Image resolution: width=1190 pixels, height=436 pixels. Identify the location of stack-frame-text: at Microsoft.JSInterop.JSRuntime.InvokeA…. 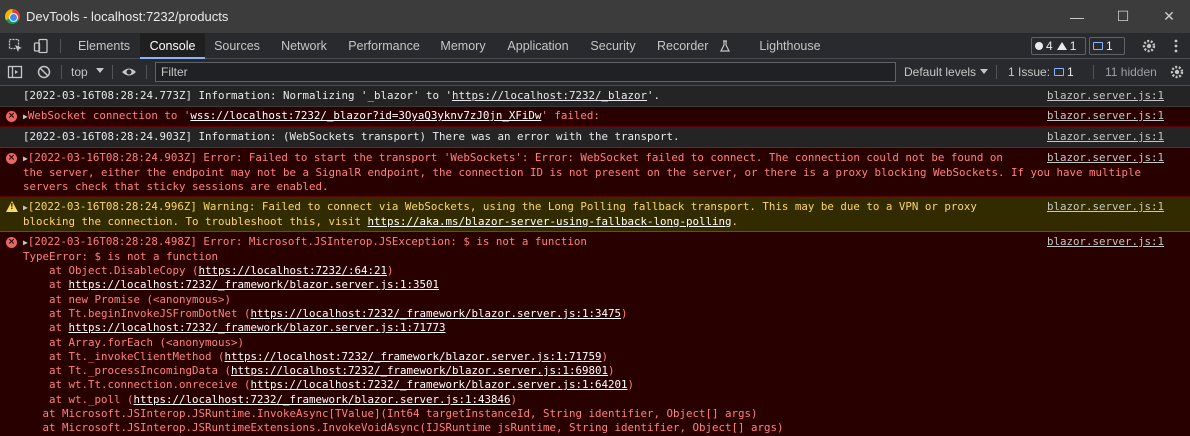
(390, 413).